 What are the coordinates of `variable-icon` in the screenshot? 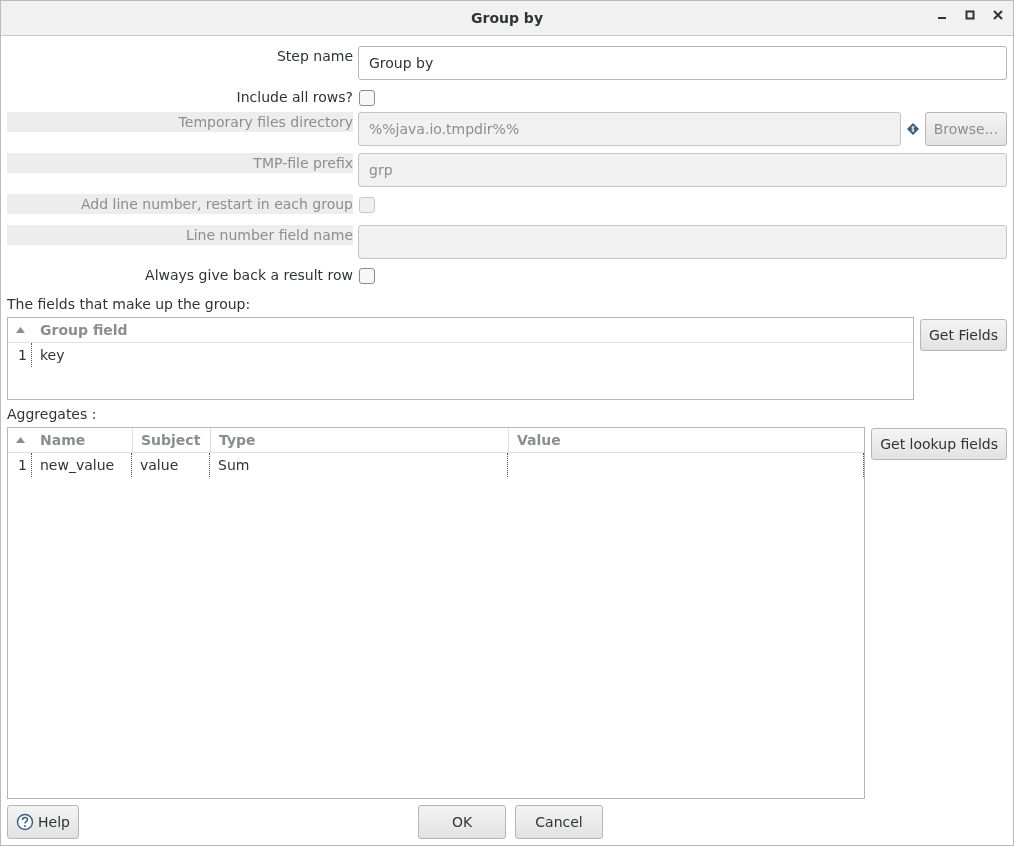 It's located at (912, 129).